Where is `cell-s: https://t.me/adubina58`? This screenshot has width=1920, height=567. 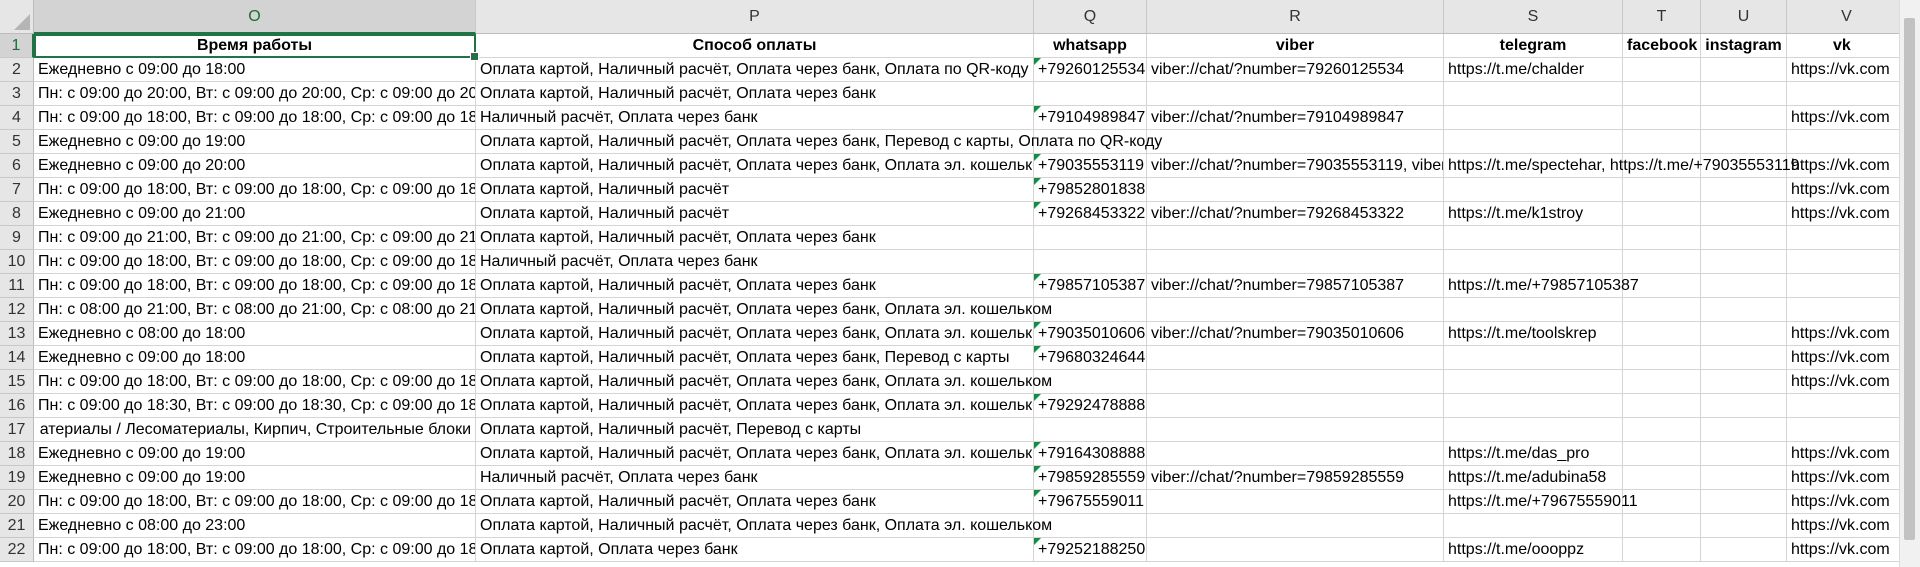
cell-s: https://t.me/adubina58 is located at coordinates (1533, 478).